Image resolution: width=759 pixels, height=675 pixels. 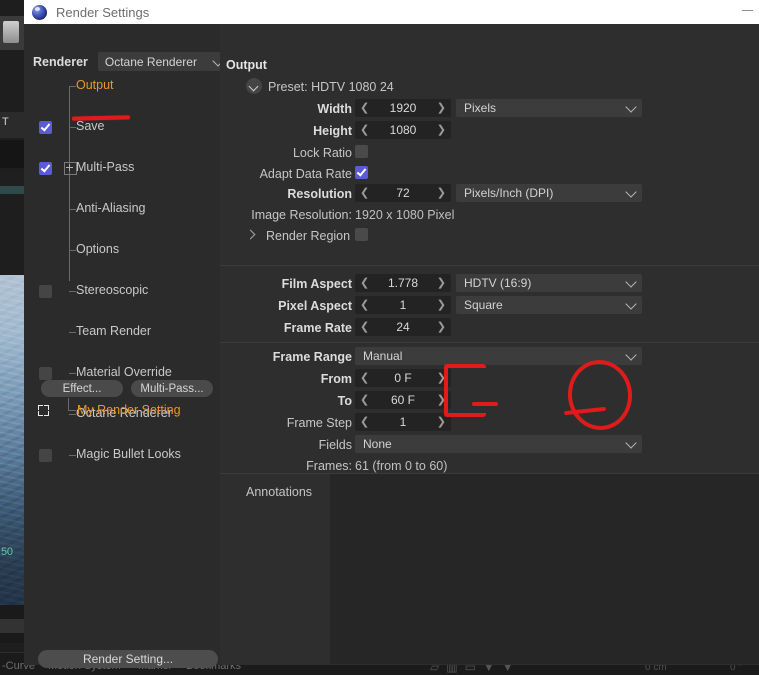 What do you see at coordinates (254, 86) in the screenshot?
I see `chevron-down-circle-icon` at bounding box center [254, 86].